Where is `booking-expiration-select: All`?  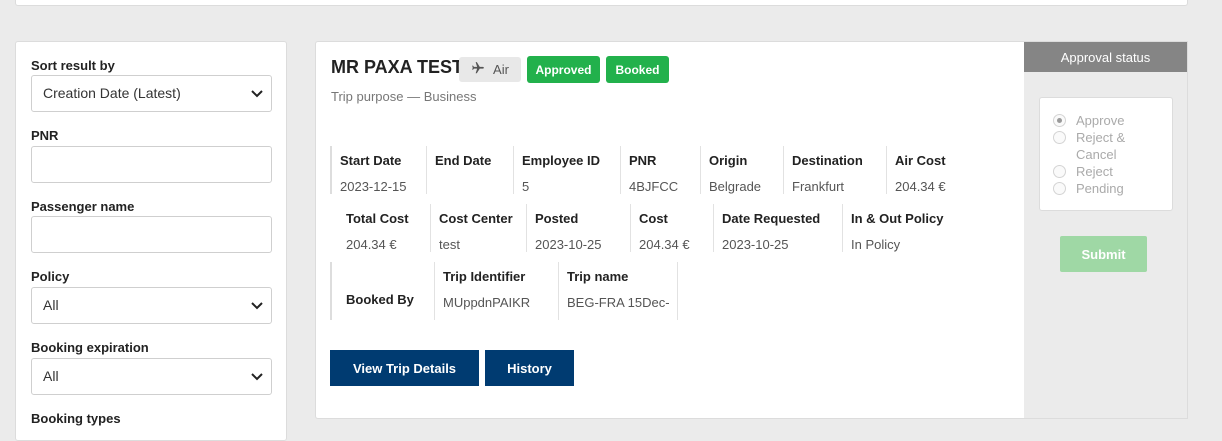
booking-expiration-select: All is located at coordinates (151, 376).